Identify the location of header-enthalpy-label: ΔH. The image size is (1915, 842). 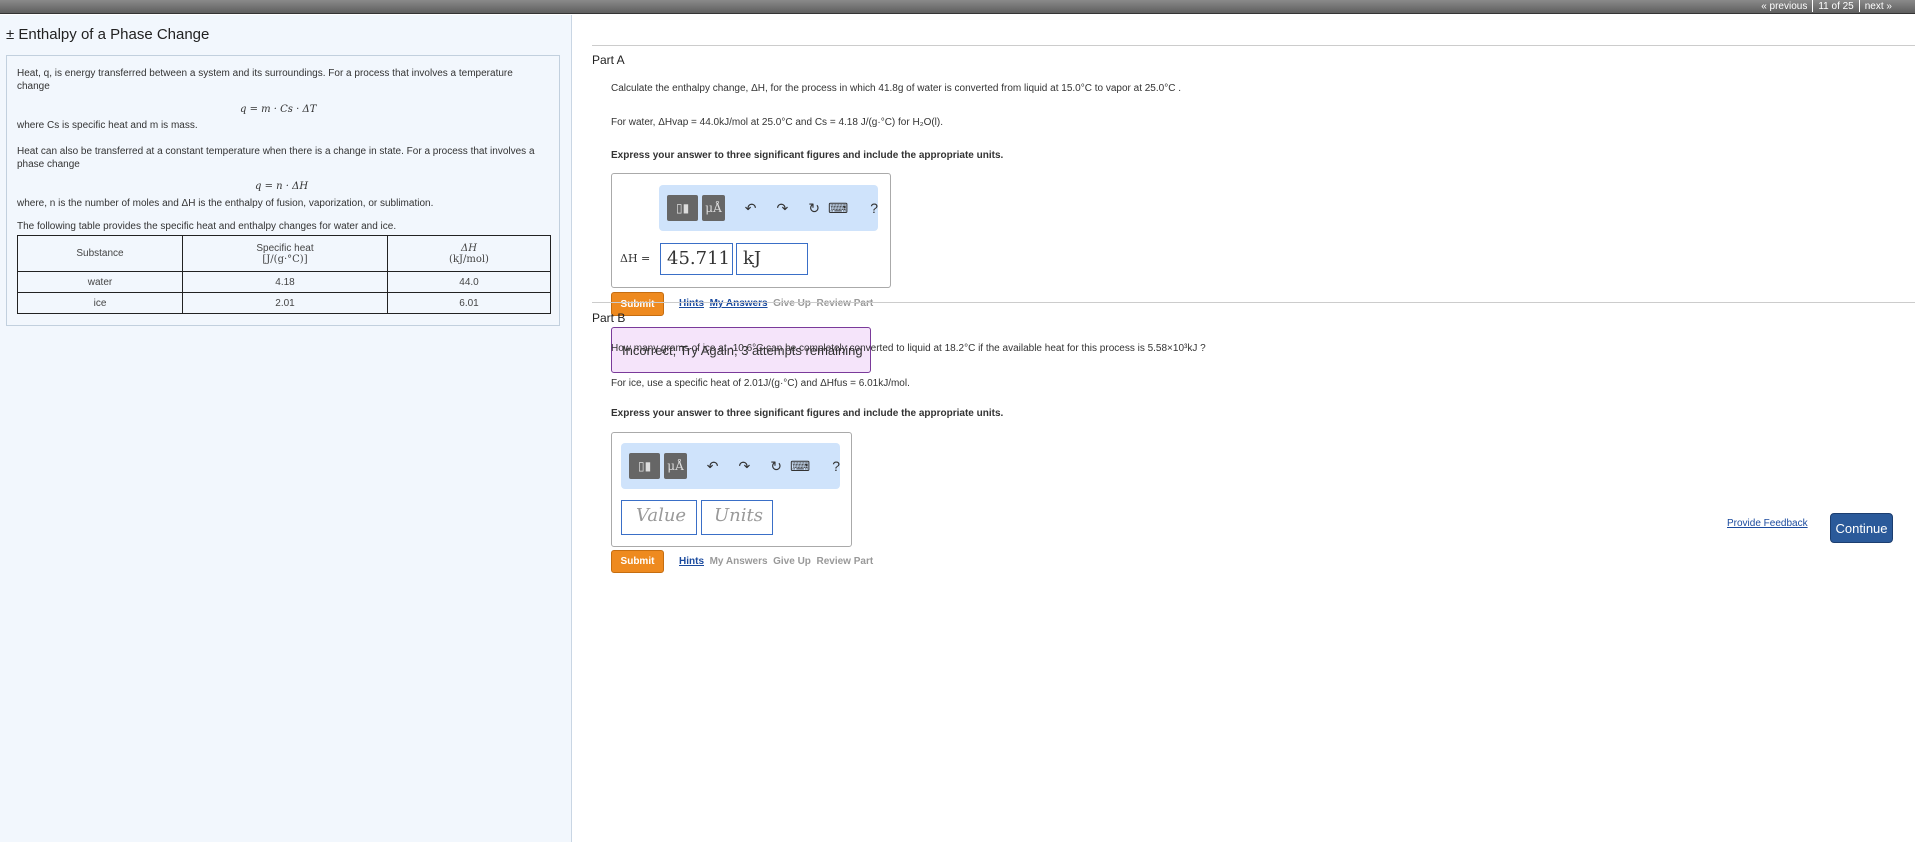
(469, 248).